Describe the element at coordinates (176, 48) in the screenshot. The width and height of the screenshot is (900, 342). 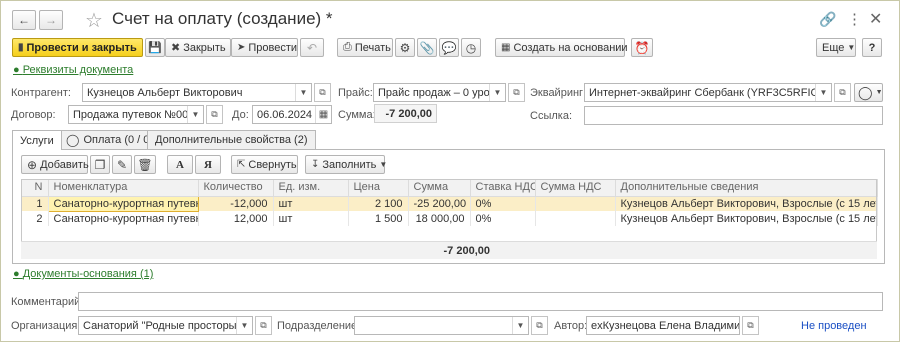
I see `close-x-icon: ✖` at that location.